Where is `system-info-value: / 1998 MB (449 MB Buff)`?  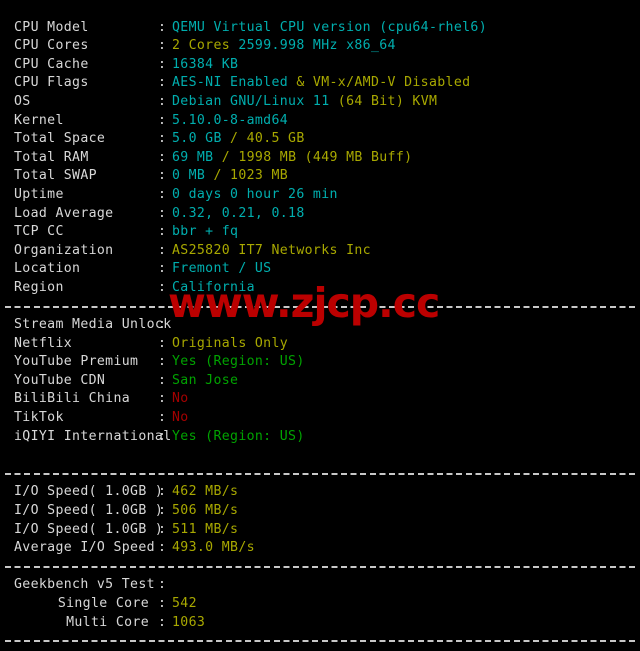 system-info-value: / 1998 MB (449 MB Buff) is located at coordinates (317, 157).